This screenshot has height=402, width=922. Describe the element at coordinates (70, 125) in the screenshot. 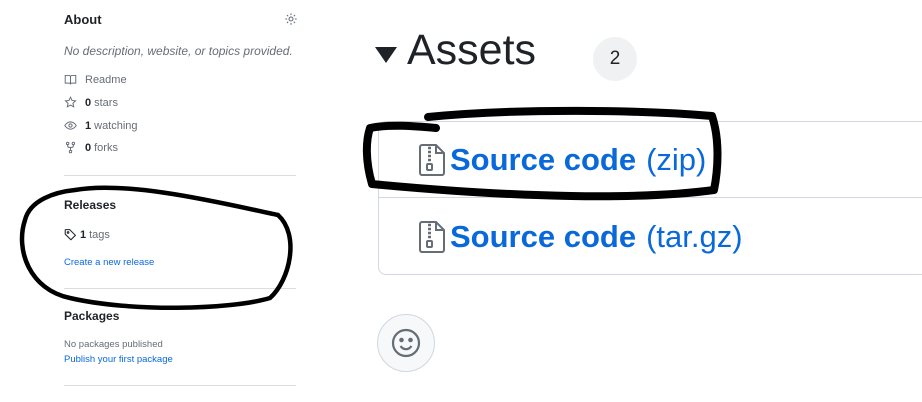

I see `eye-icon` at that location.